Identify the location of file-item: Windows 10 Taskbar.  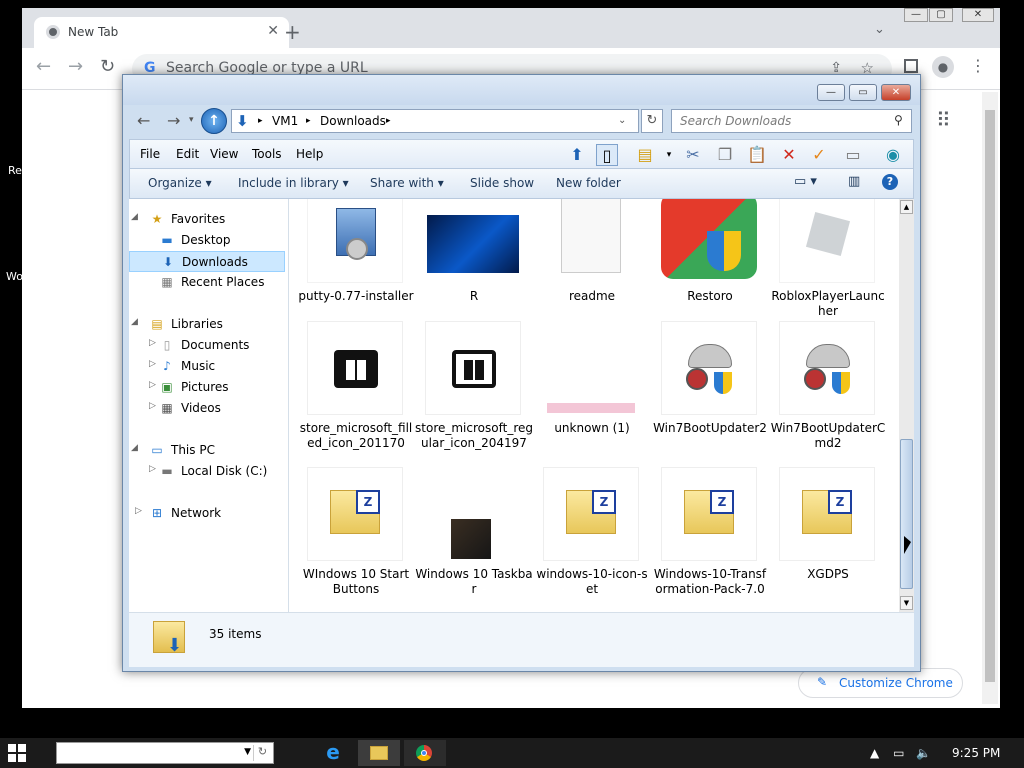
(474, 537).